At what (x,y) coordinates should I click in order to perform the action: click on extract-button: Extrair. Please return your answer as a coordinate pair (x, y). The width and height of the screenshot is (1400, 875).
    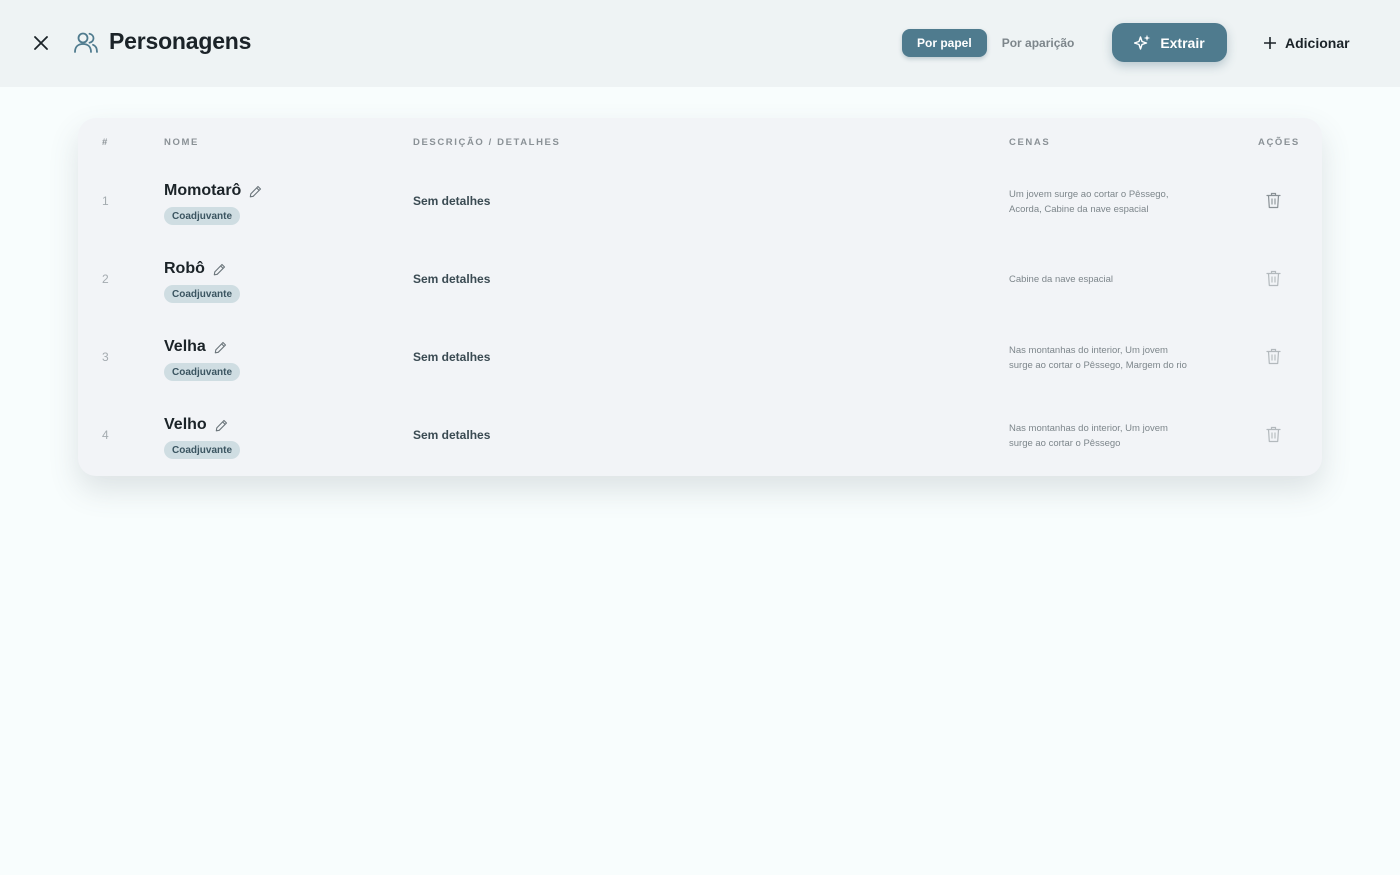
    Looking at the image, I should click on (1169, 42).